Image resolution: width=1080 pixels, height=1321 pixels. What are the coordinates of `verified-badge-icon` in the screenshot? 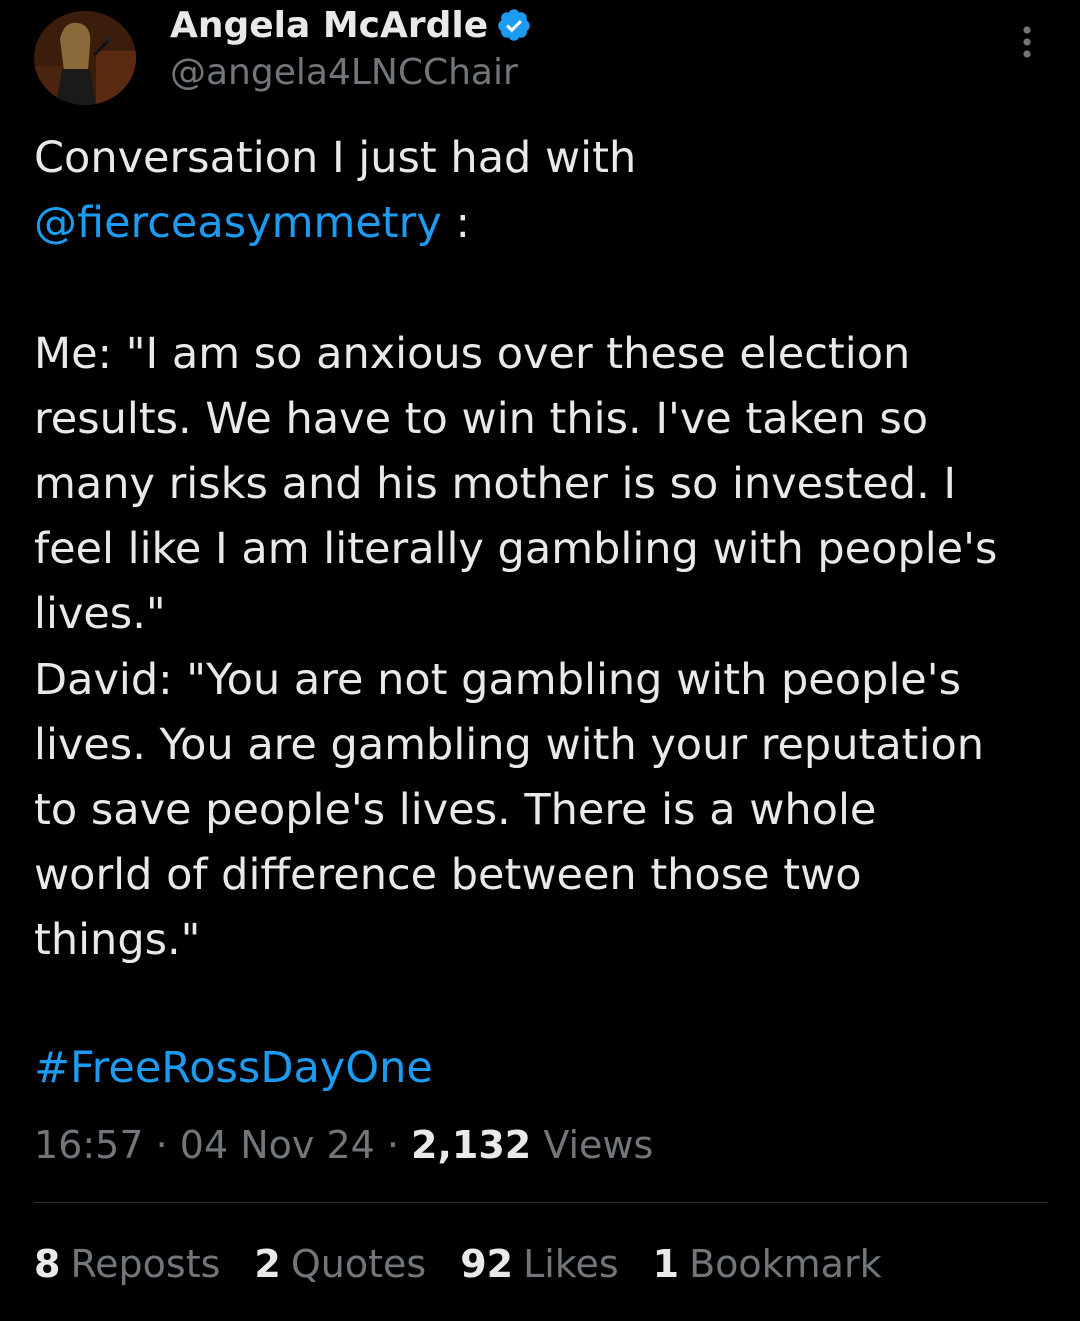 It's located at (514, 25).